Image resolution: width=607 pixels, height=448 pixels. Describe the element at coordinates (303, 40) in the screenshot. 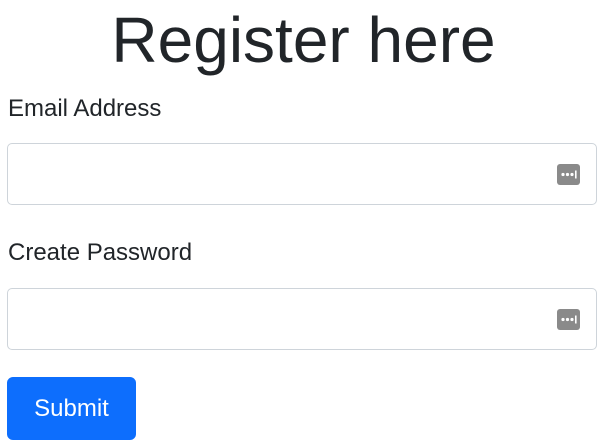

I see `page-title: Register here` at that location.